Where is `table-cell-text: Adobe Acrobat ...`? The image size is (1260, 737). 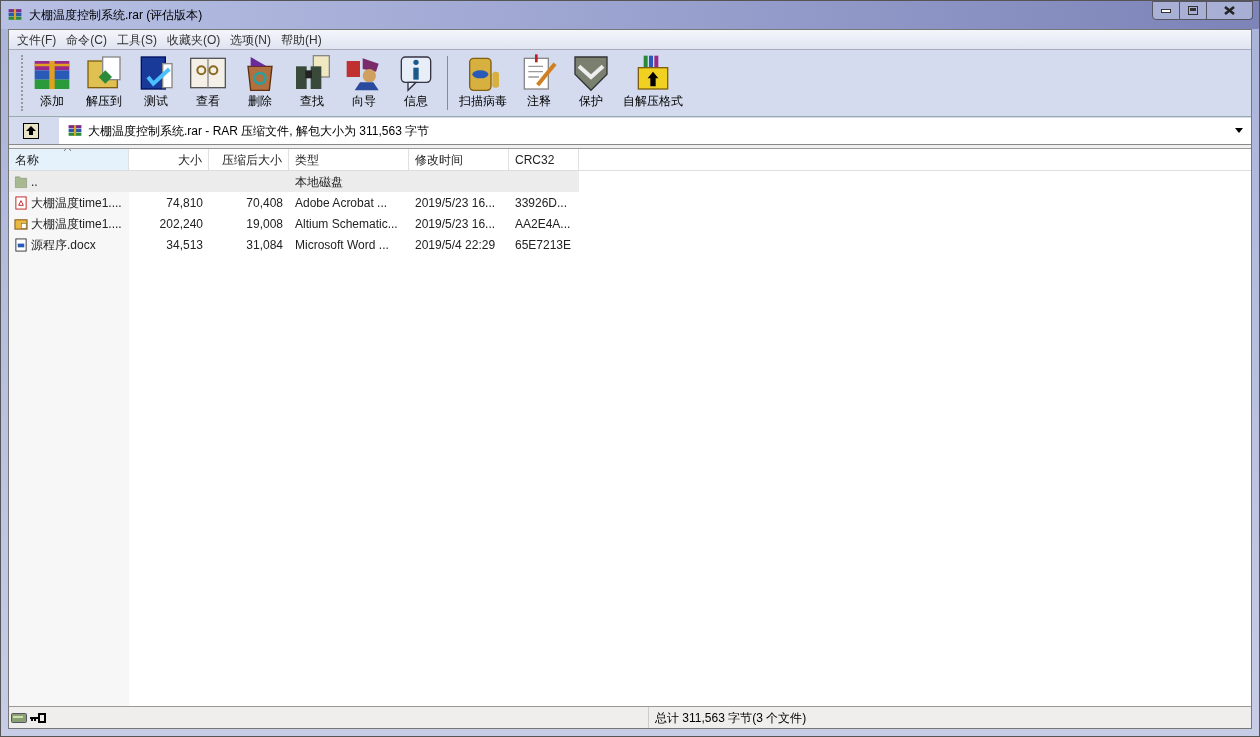
table-cell-text: Adobe Acrobat ... is located at coordinates (341, 203).